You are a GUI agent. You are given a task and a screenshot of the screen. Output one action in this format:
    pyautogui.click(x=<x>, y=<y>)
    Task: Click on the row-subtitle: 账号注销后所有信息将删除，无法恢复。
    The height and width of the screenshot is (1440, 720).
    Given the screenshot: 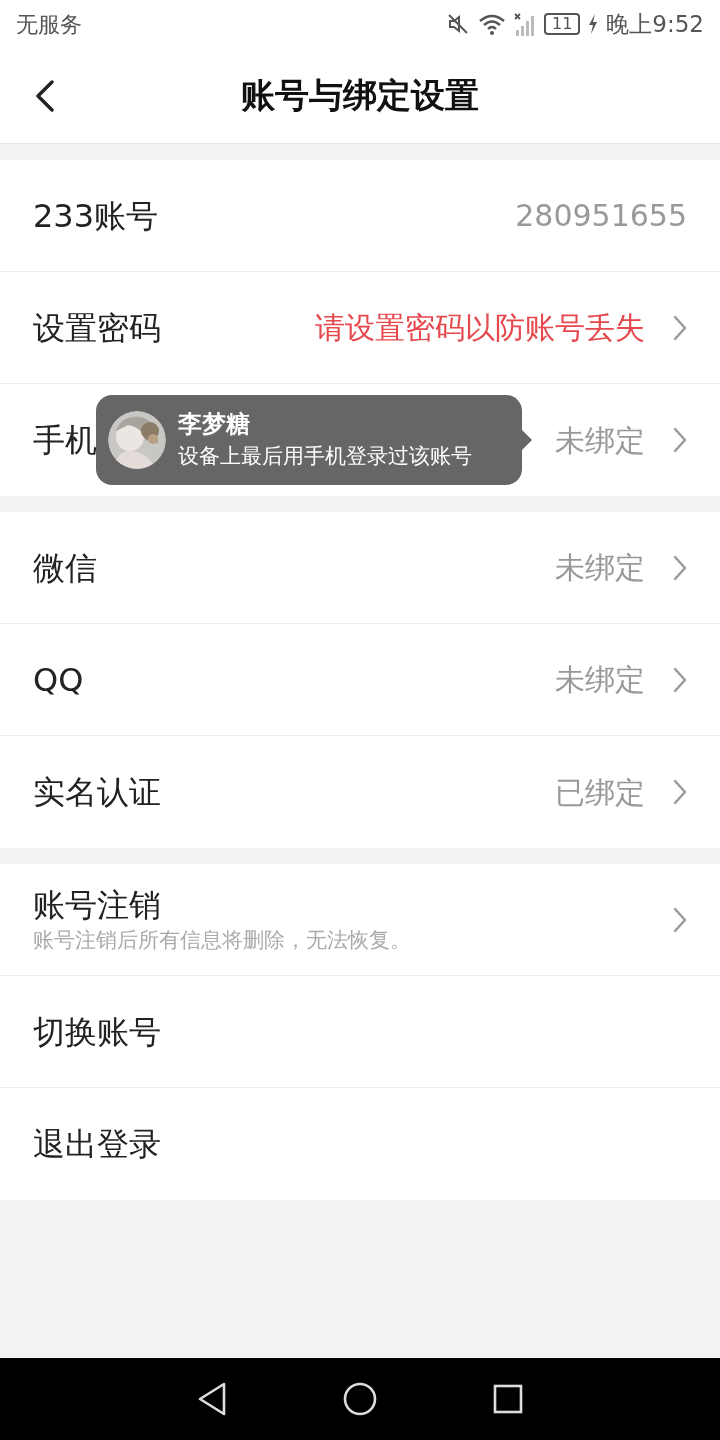 What is the action you would take?
    pyautogui.click(x=222, y=940)
    